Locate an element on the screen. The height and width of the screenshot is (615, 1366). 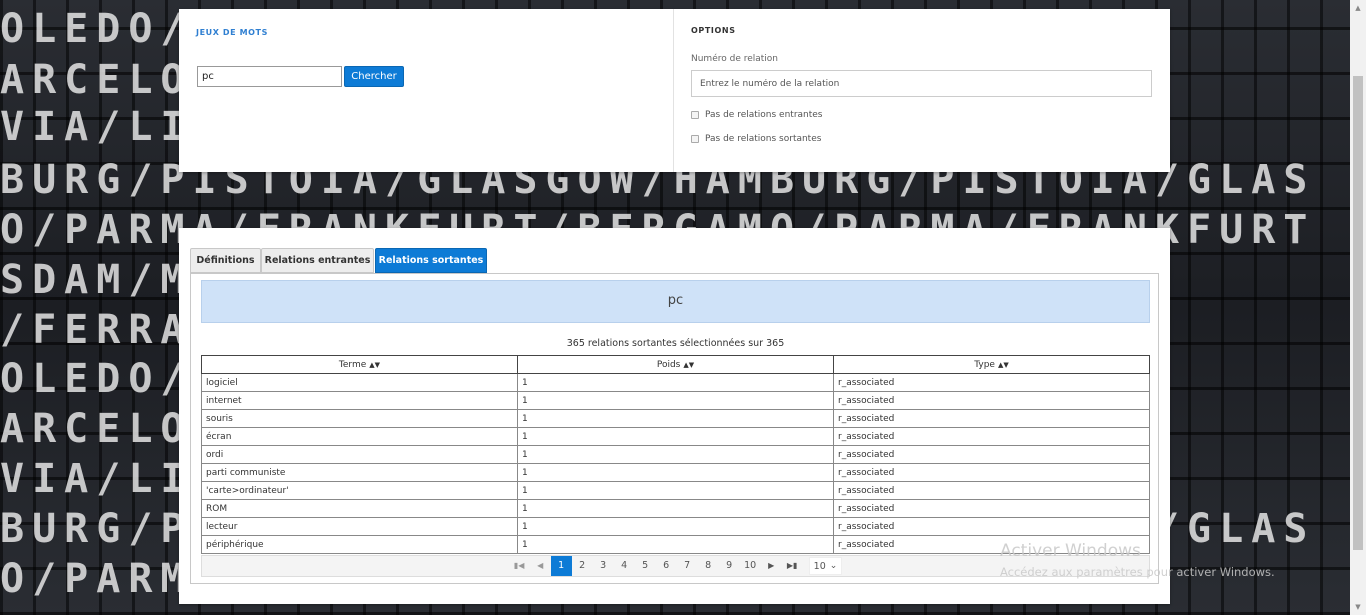
table-row: ordi 1 r_associated is located at coordinates (675, 454).